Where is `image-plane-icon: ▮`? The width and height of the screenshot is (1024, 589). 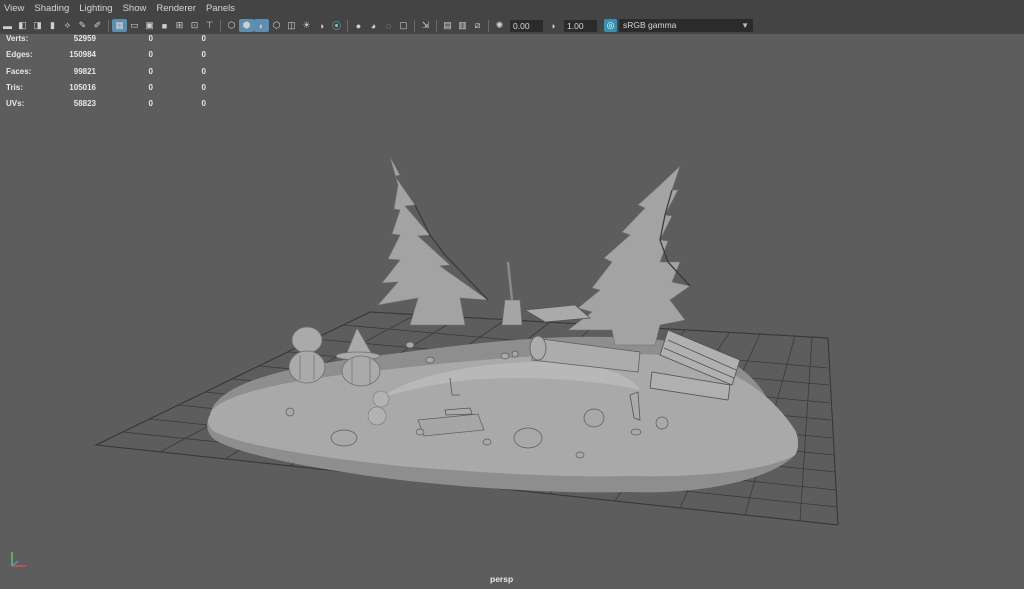 image-plane-icon: ▮ is located at coordinates (52, 25).